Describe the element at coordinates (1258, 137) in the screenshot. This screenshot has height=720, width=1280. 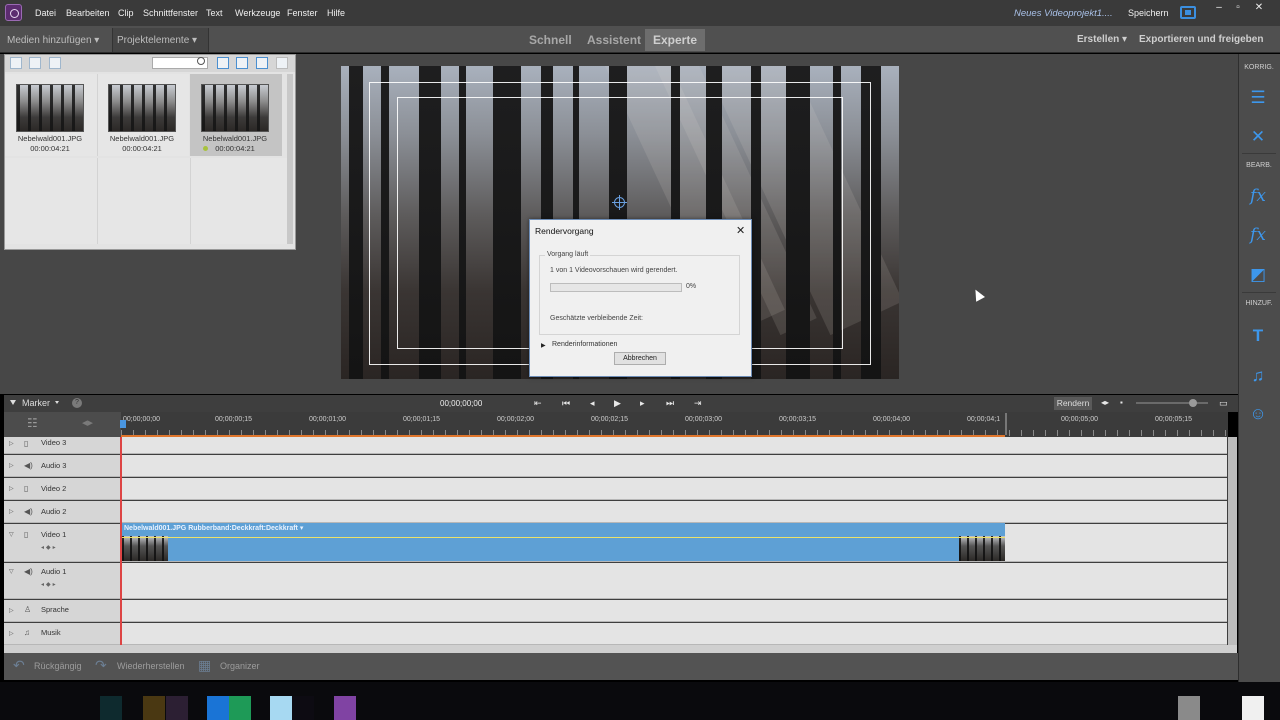
I see `tools-icon: ✕` at that location.